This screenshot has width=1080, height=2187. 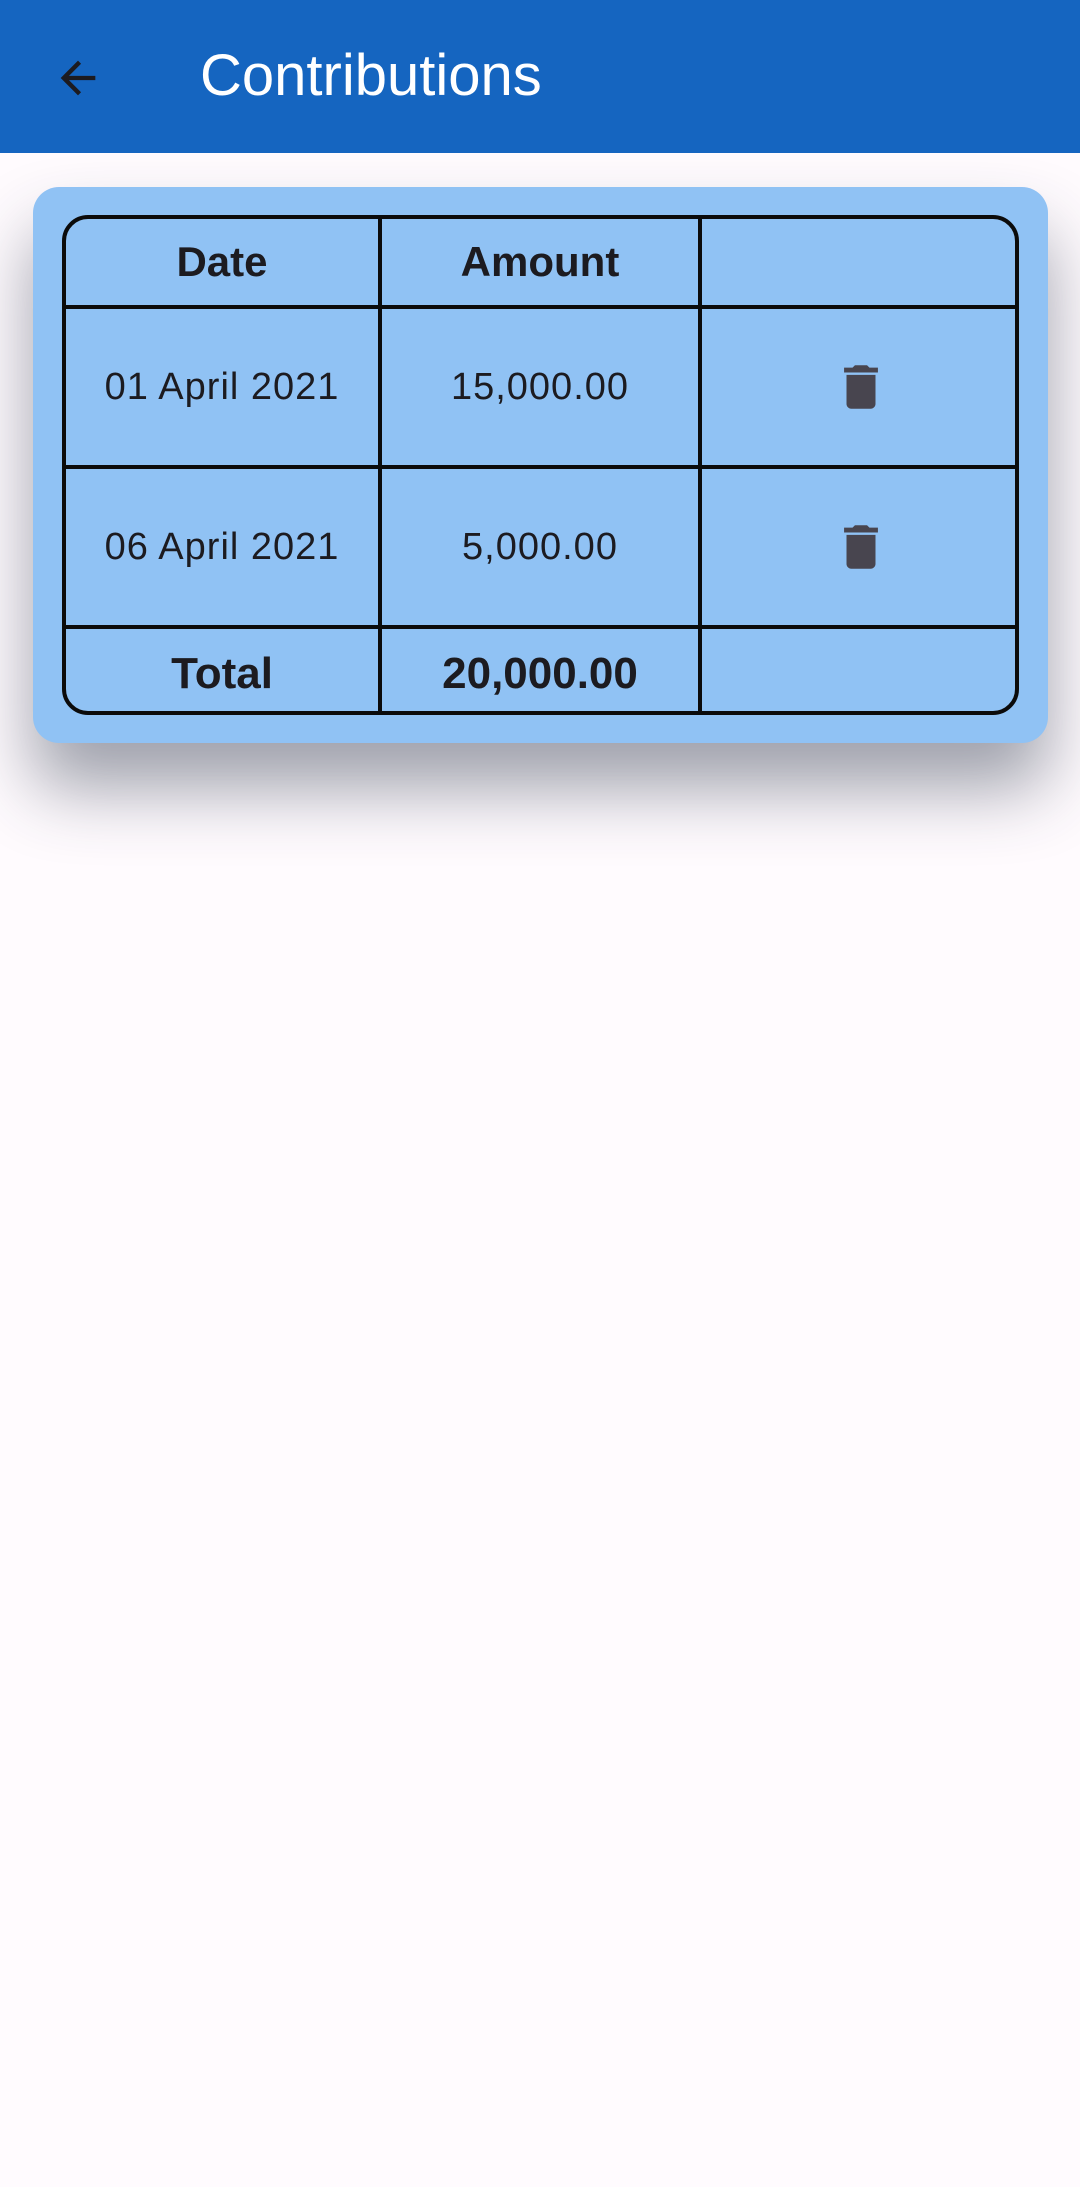 I want to click on date-cell: 01 April 2021, so click(x=224, y=387).